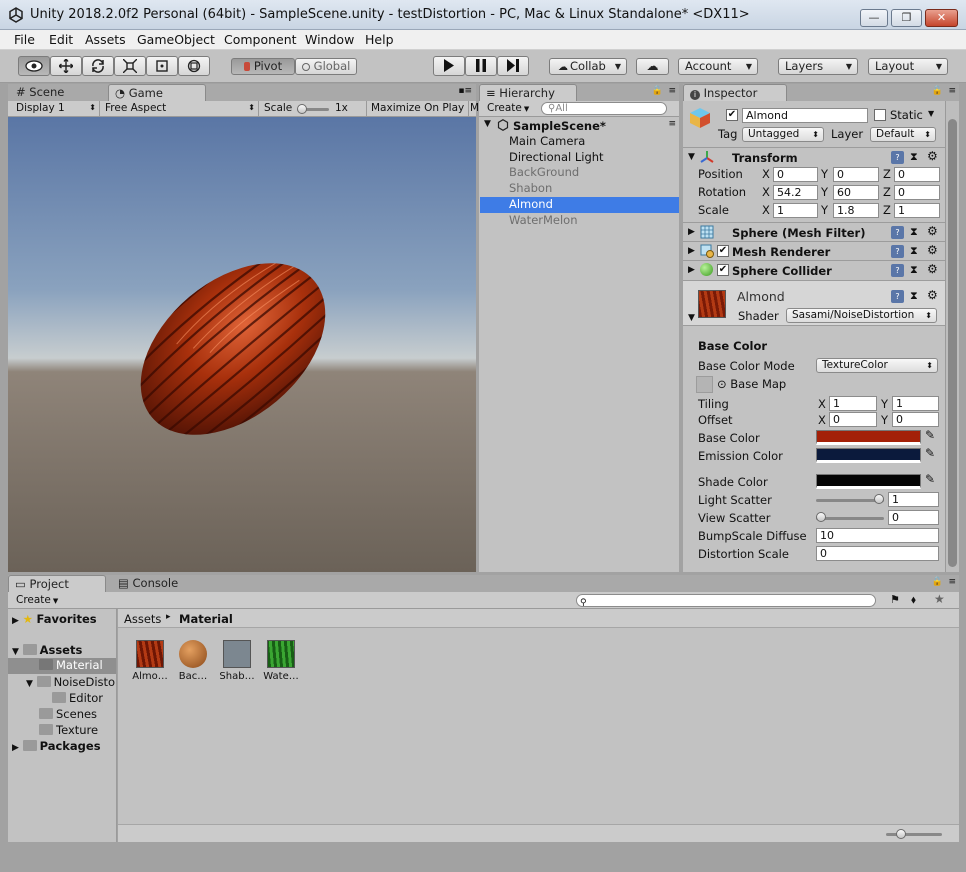  I want to click on hierarchy-item-main-camera: Main Camera, so click(579, 142).